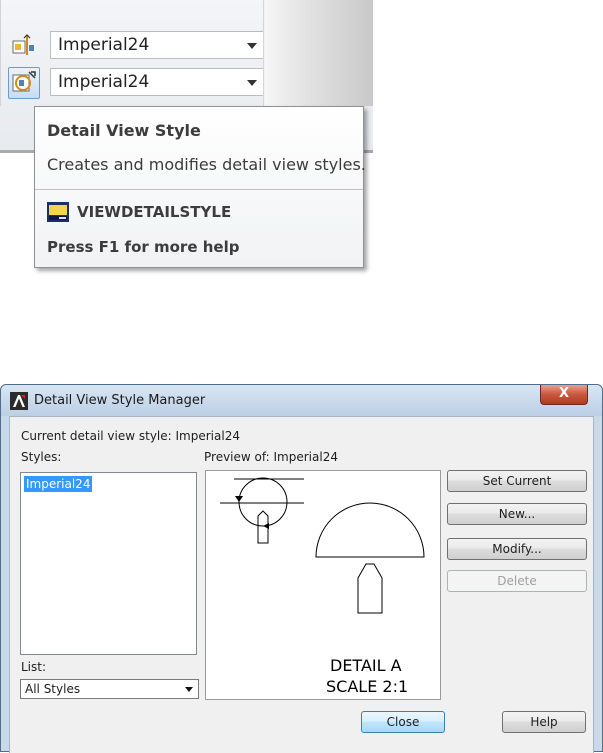 The width and height of the screenshot is (603, 753). I want to click on autocad-app-icon, so click(19, 401).